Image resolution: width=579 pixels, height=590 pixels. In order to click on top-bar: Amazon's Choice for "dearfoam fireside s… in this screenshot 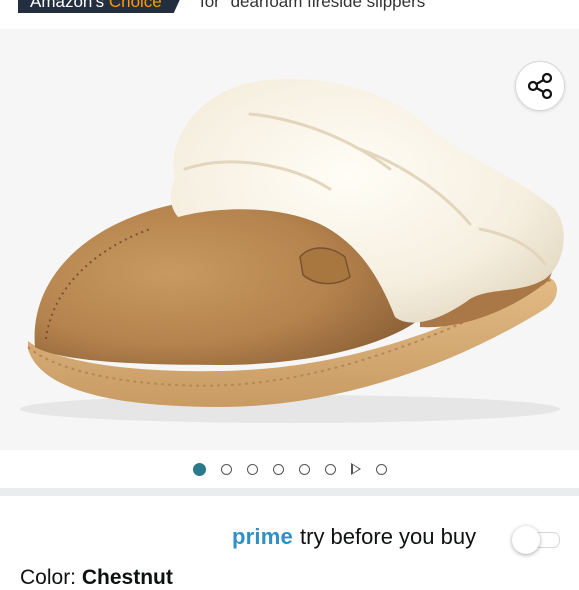, I will do `click(289, 8)`.